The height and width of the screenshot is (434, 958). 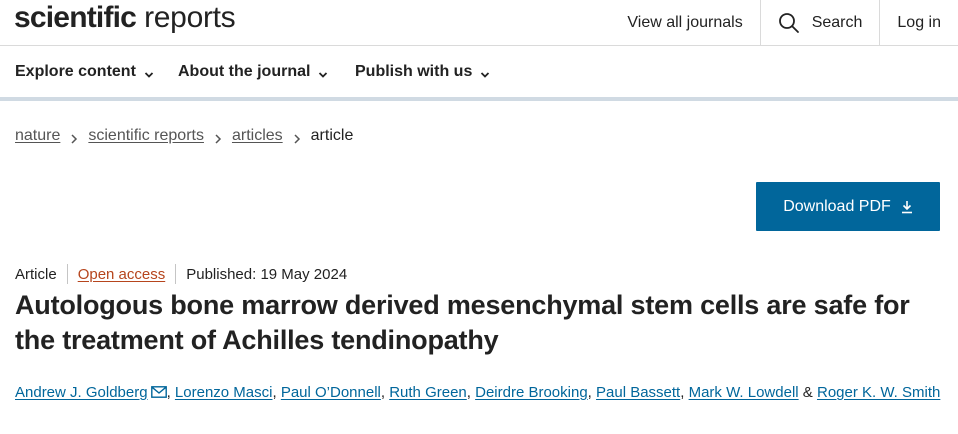 What do you see at coordinates (122, 274) in the screenshot?
I see `open-access-link: Open access` at bounding box center [122, 274].